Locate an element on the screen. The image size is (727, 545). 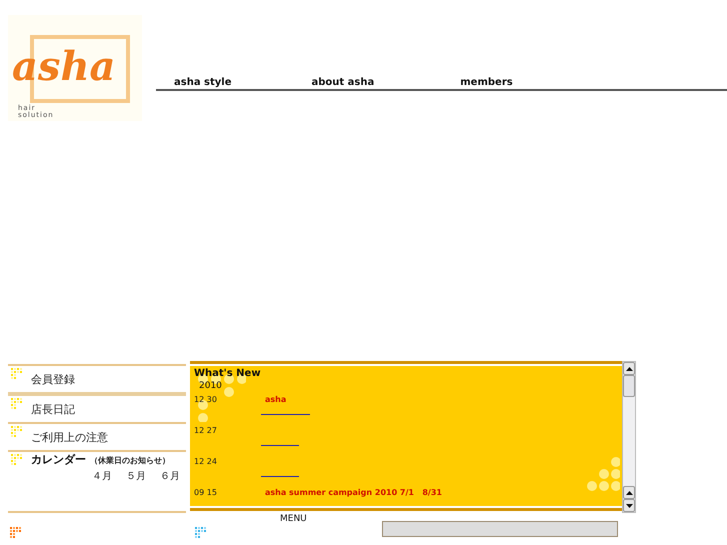
month-link: ４月 is located at coordinates (102, 476).